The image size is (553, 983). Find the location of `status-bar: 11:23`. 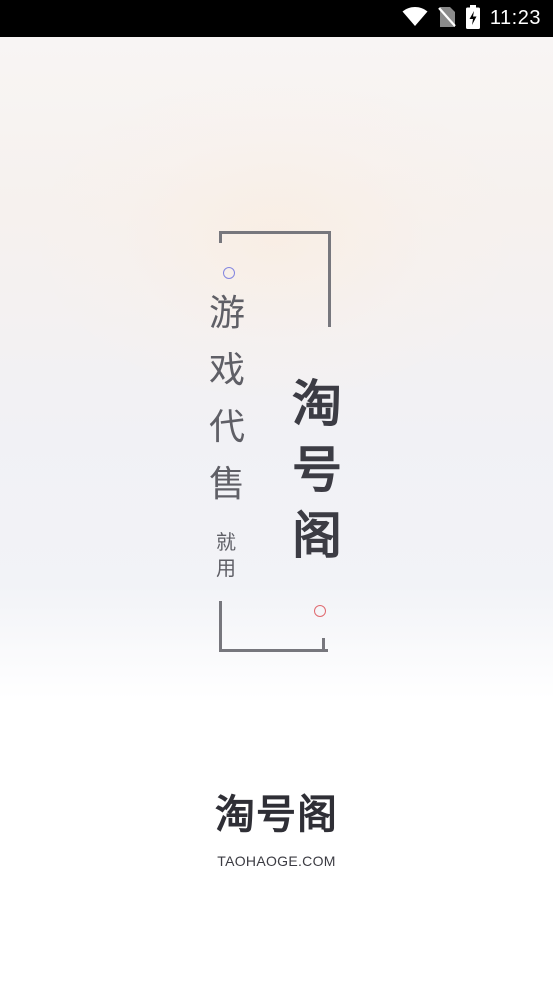

status-bar: 11:23 is located at coordinates (276, 18).